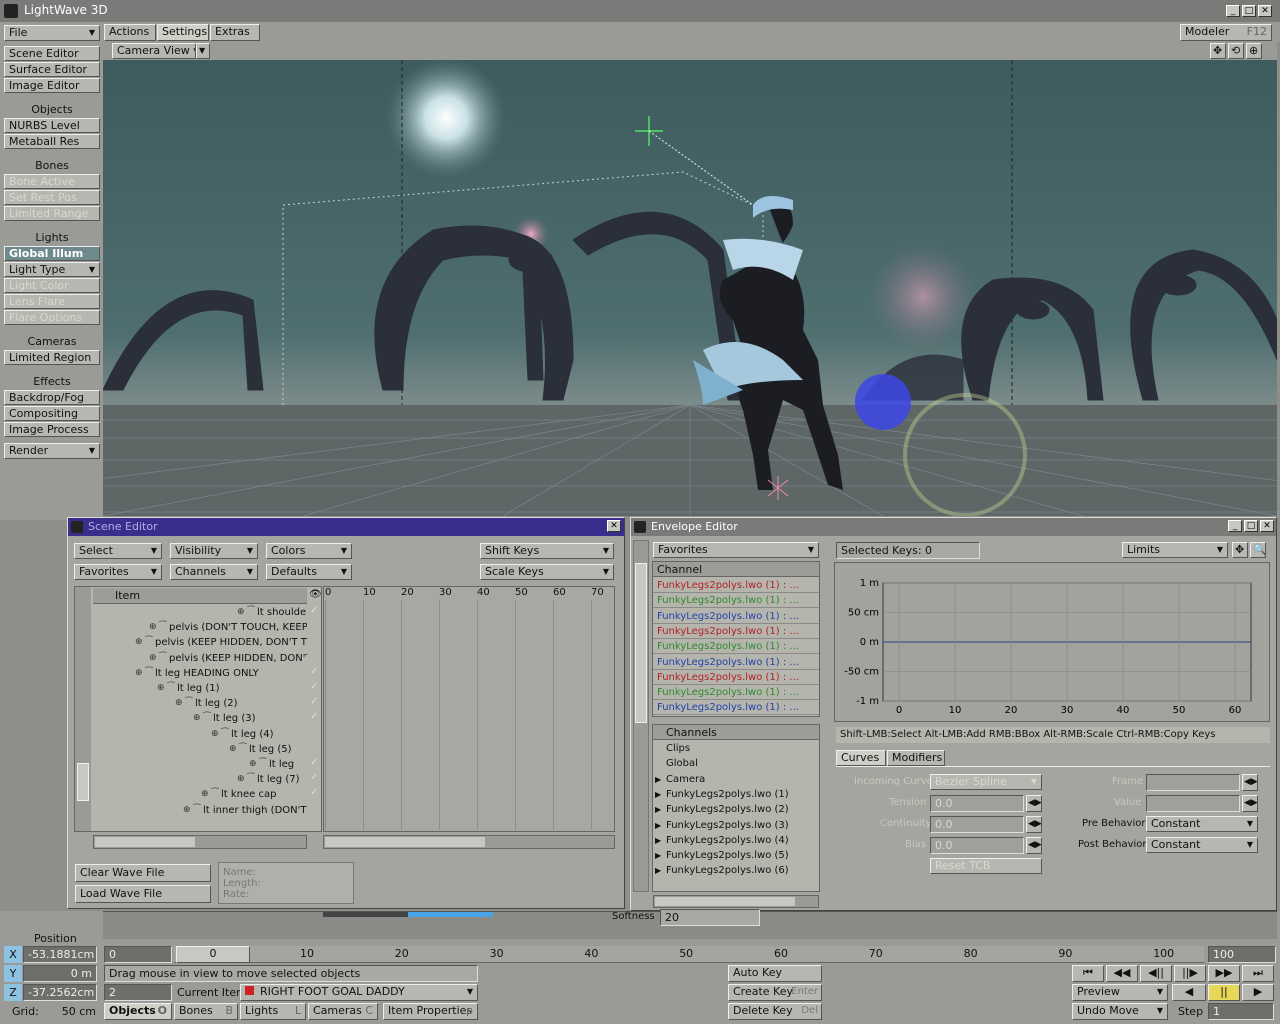 This screenshot has width=1280, height=1024. What do you see at coordinates (214, 572) in the screenshot?
I see `channels-dropdown: Channels` at bounding box center [214, 572].